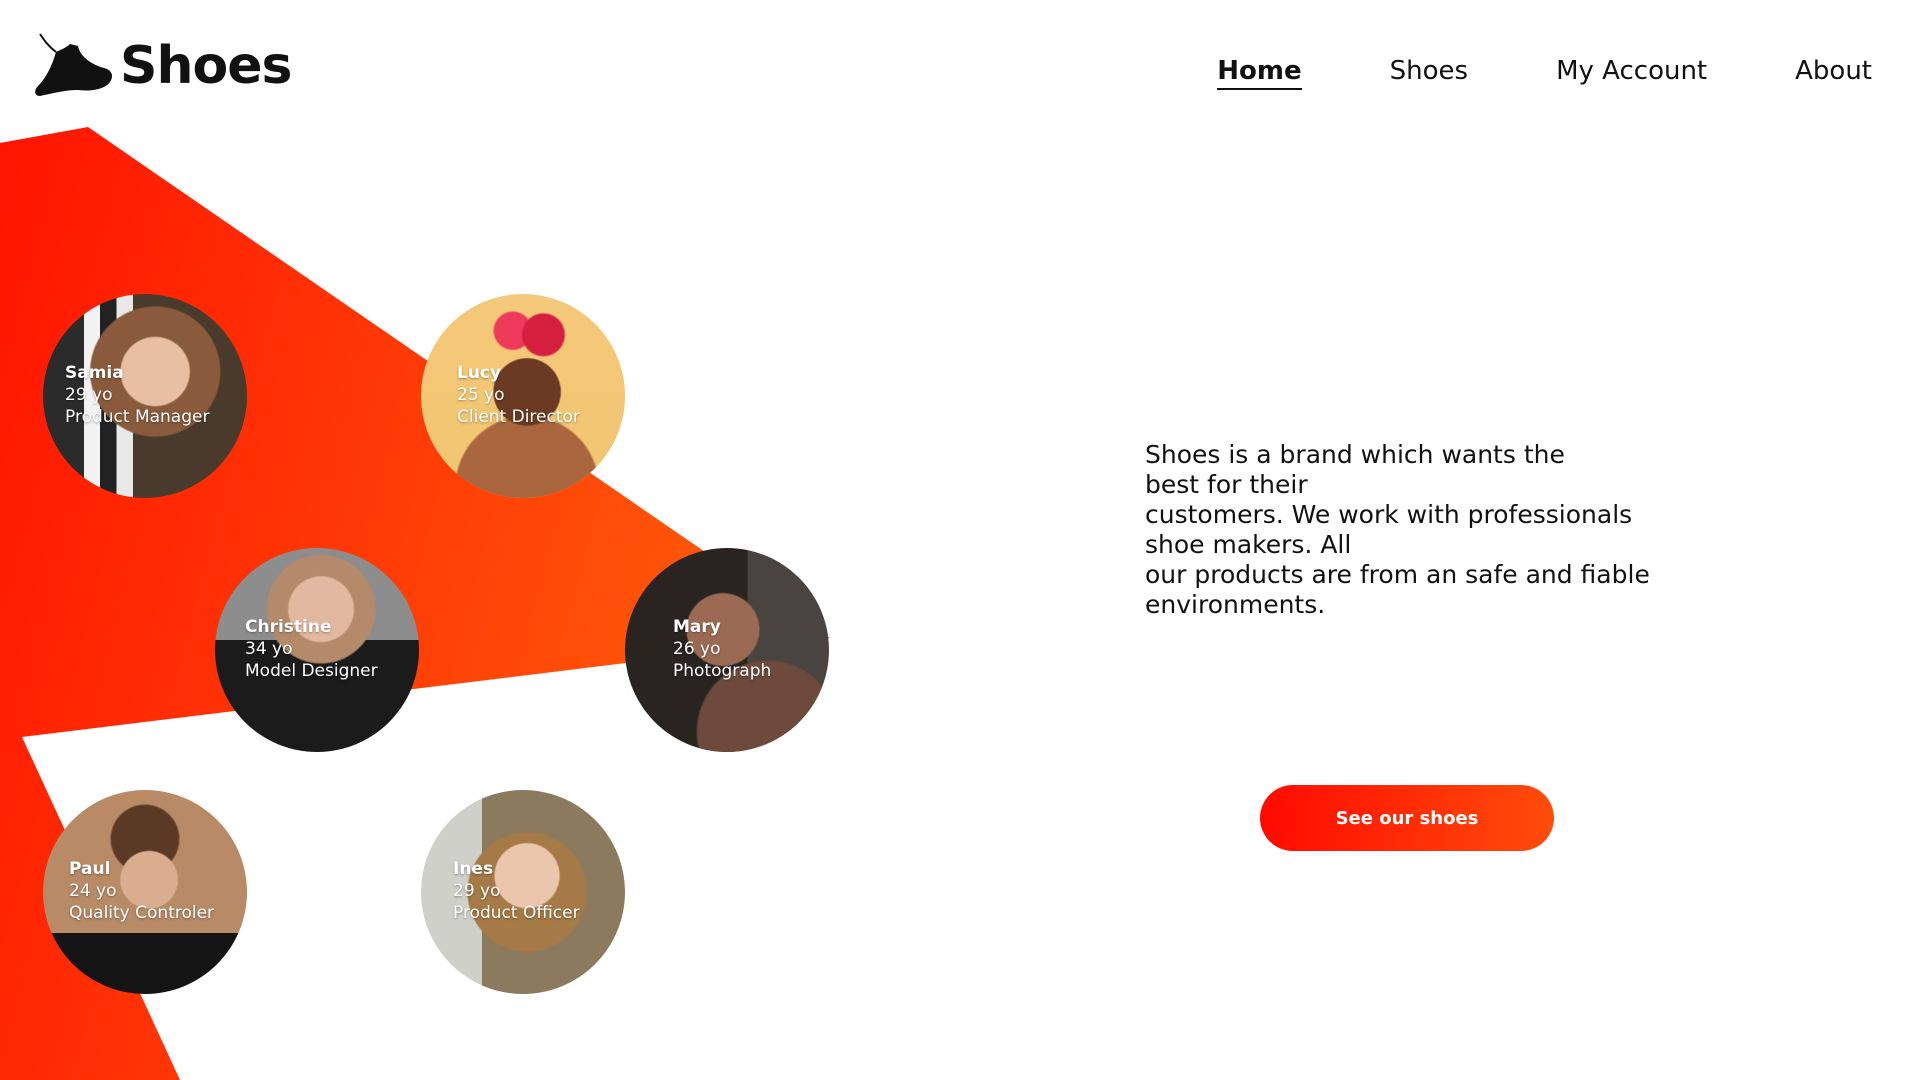 The height and width of the screenshot is (1080, 1920). I want to click on team-member-ines: Ines 29 yo Product Officer, so click(523, 892).